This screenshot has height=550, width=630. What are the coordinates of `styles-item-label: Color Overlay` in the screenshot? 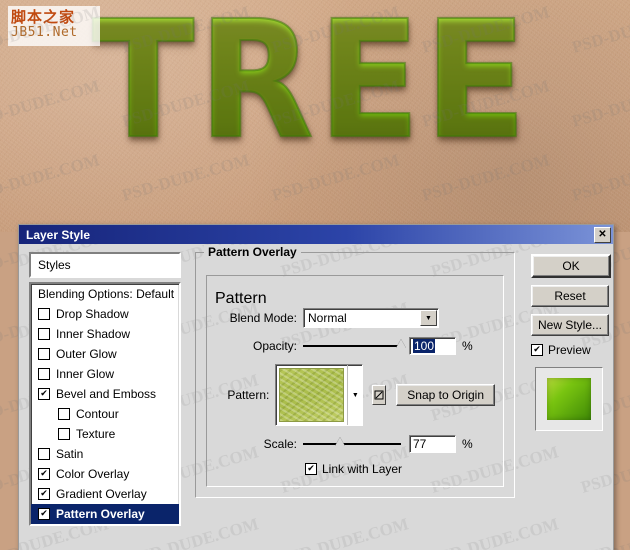 It's located at (93, 474).